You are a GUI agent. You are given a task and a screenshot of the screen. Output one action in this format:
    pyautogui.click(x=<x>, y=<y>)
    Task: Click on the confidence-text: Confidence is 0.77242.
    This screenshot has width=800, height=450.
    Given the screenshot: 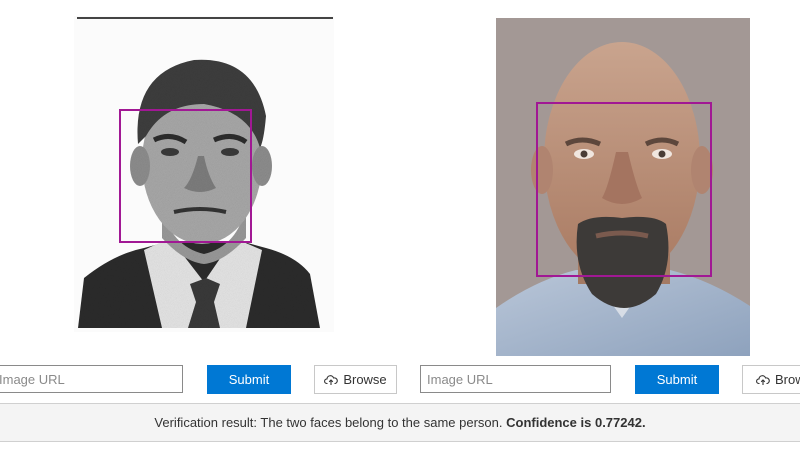 What is the action you would take?
    pyautogui.click(x=576, y=422)
    